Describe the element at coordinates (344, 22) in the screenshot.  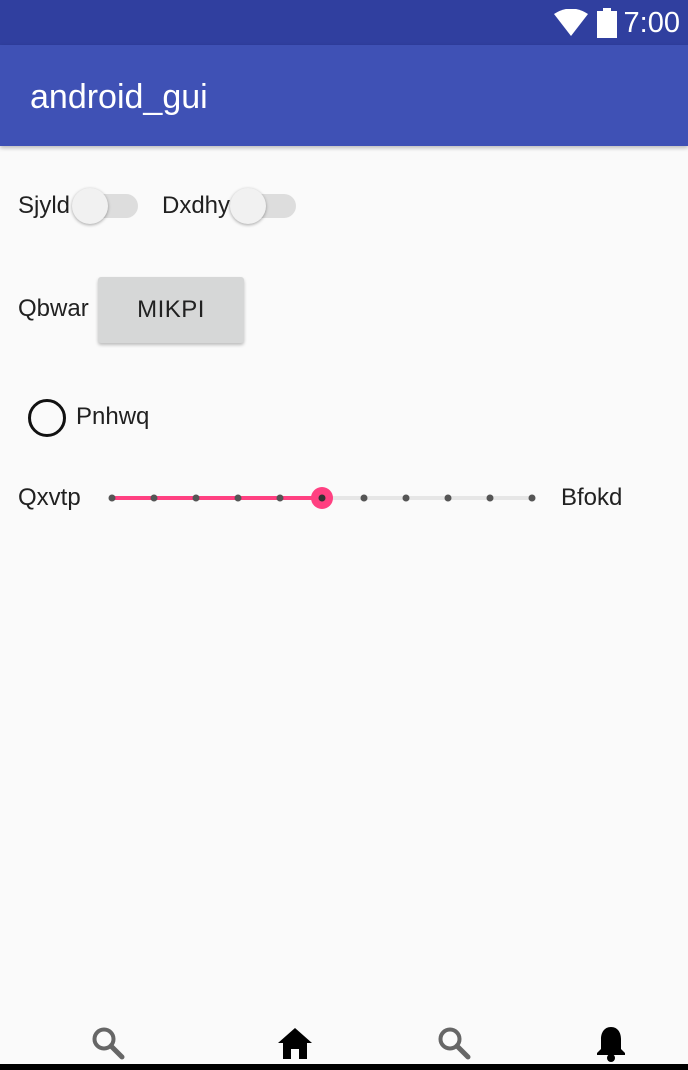
I see `status-bar: 7:00` at that location.